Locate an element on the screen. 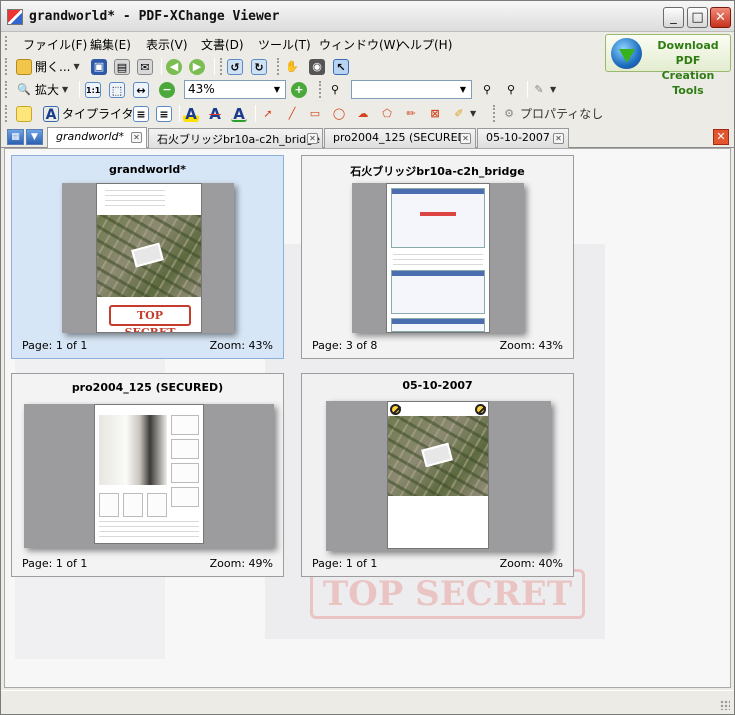 The image size is (735, 715). menu-window: ウィンドウ(W) is located at coordinates (359, 44).